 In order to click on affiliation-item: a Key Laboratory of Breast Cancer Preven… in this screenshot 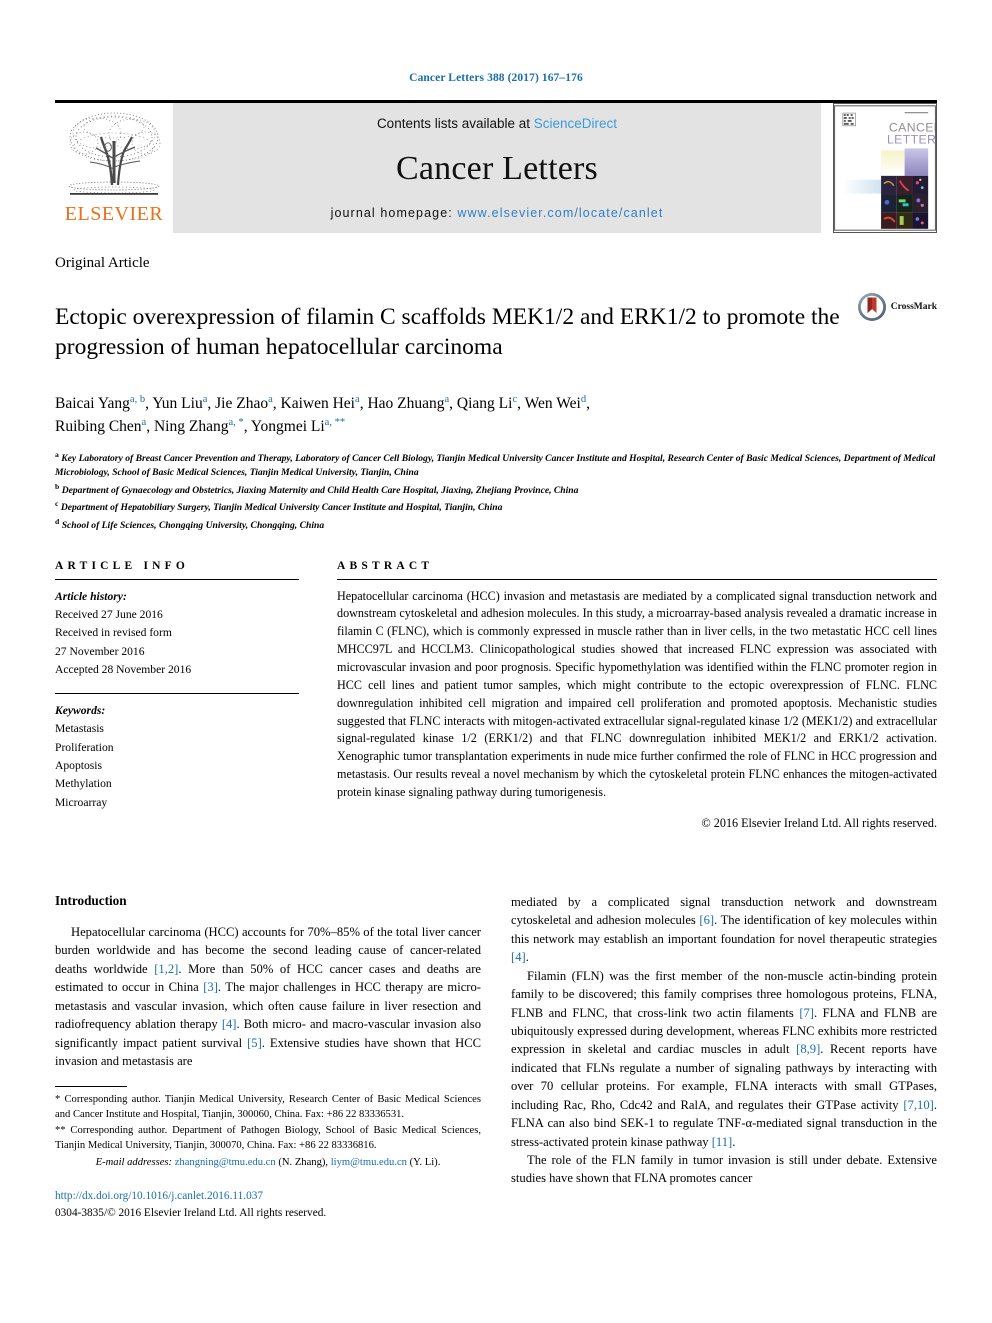, I will do `click(496, 465)`.